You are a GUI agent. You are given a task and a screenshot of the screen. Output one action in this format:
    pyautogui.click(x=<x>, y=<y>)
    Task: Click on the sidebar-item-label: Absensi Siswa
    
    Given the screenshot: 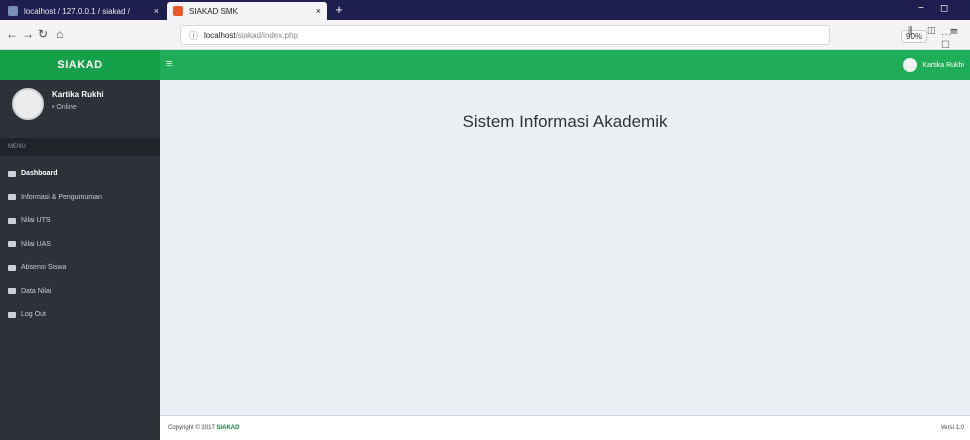 What is the action you would take?
    pyautogui.click(x=44, y=268)
    